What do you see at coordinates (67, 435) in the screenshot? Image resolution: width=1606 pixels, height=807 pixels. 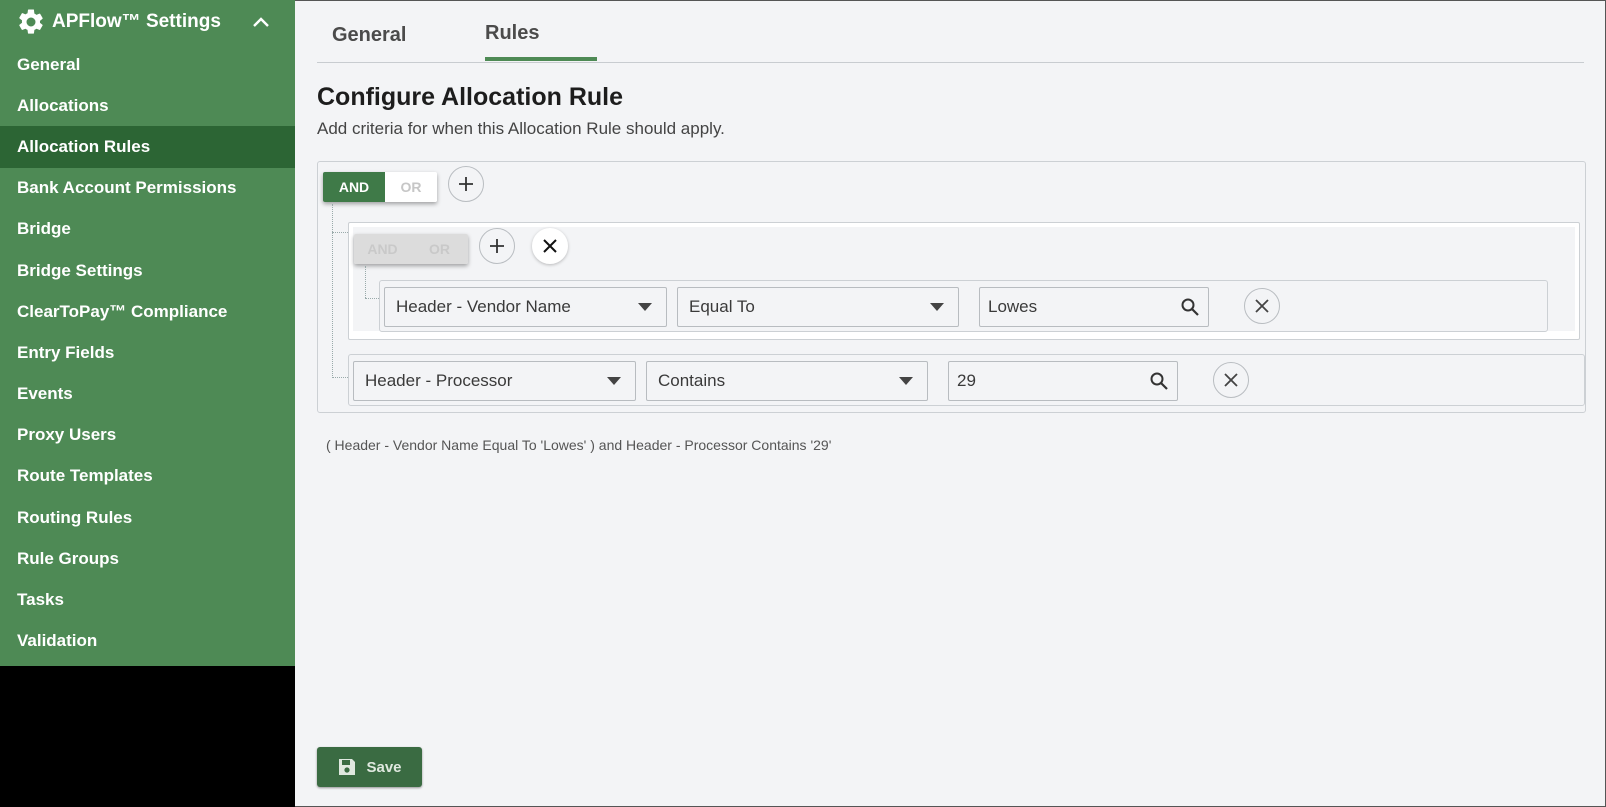 I see `sidebar-item-label: Proxy Users` at bounding box center [67, 435].